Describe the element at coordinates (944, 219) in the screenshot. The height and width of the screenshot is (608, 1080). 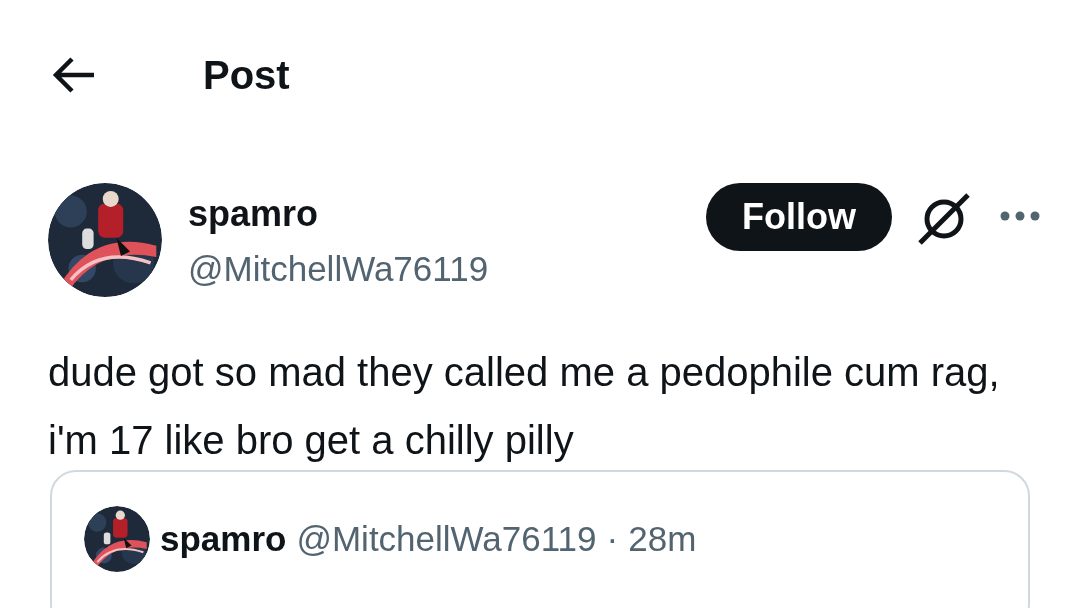
I see `slashed-circle-icon` at that location.